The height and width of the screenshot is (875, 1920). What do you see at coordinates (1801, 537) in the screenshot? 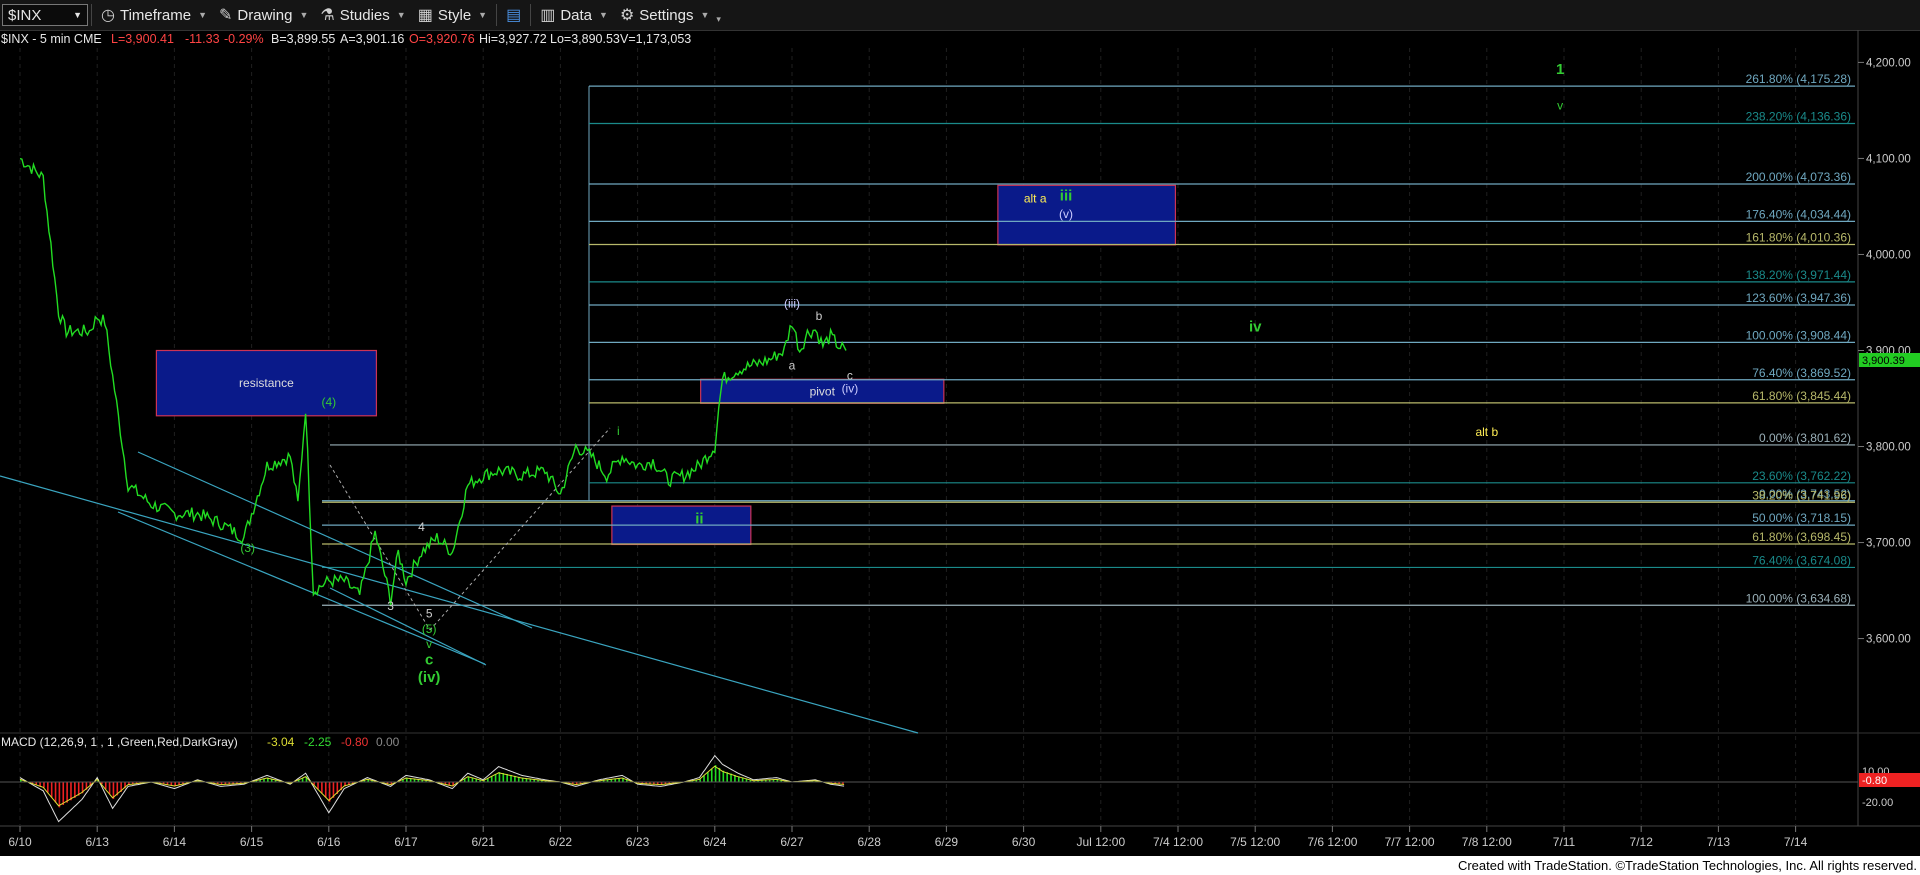
I see `fib-level-label: 61.80% (3,698.45)` at bounding box center [1801, 537].